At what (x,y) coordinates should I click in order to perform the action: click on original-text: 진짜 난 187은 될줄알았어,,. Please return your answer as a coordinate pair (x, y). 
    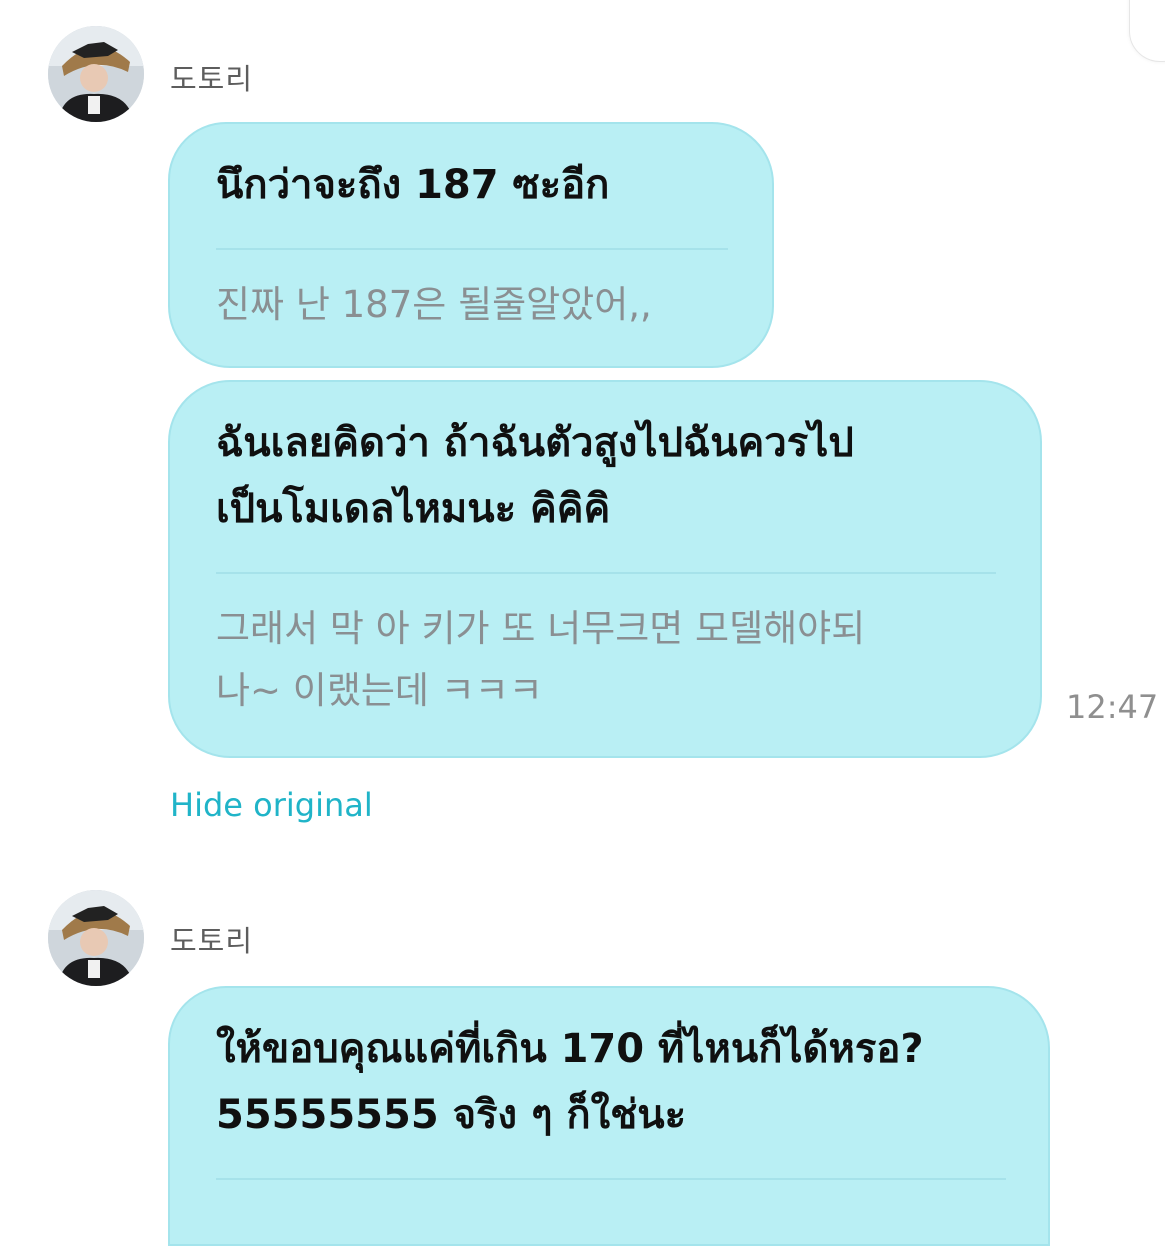
    Looking at the image, I should click on (434, 304).